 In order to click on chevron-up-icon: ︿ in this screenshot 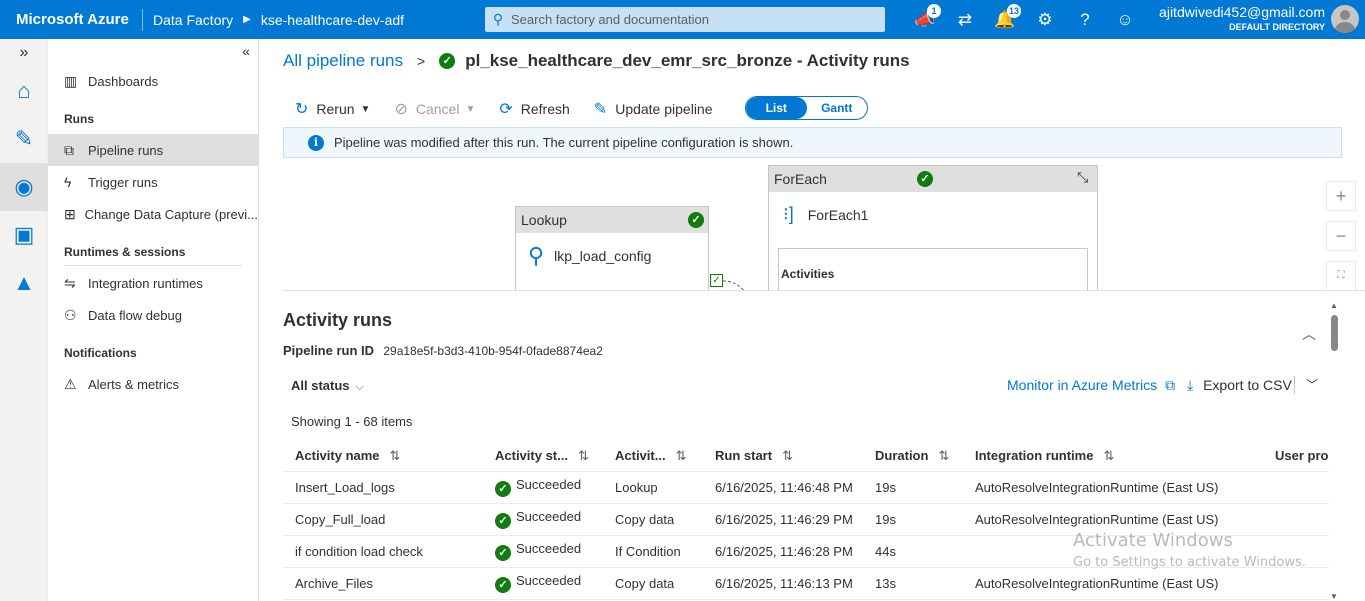, I will do `click(1309, 334)`.